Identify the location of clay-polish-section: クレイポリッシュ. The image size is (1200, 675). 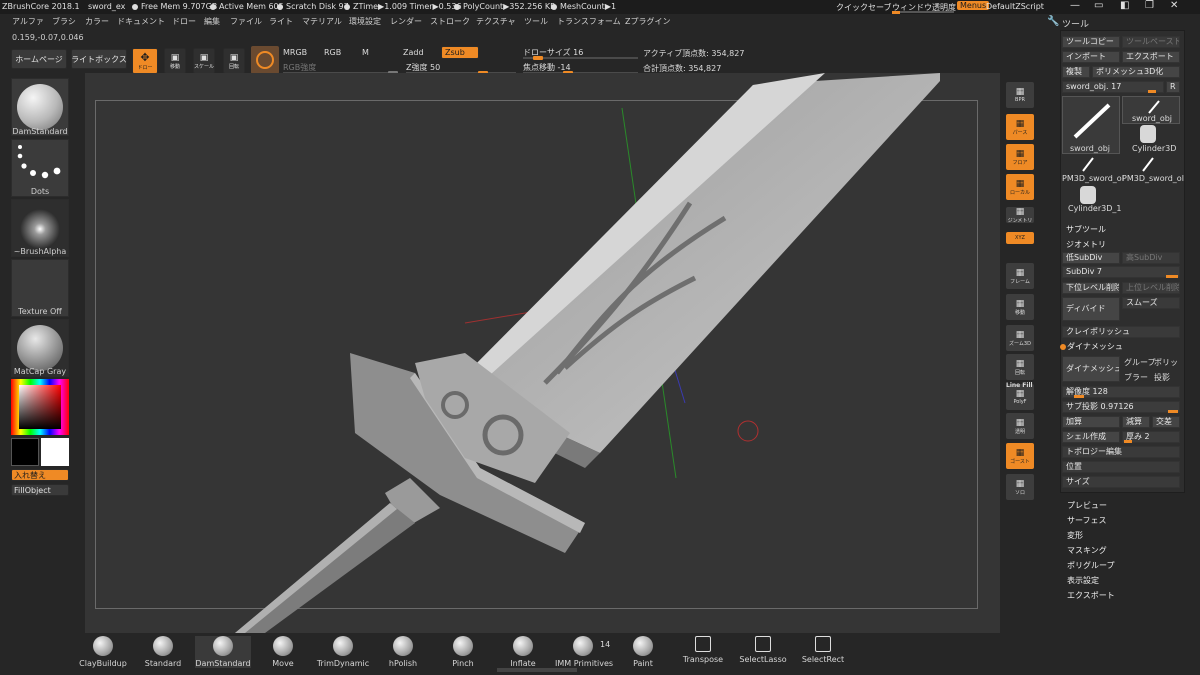
(1121, 332).